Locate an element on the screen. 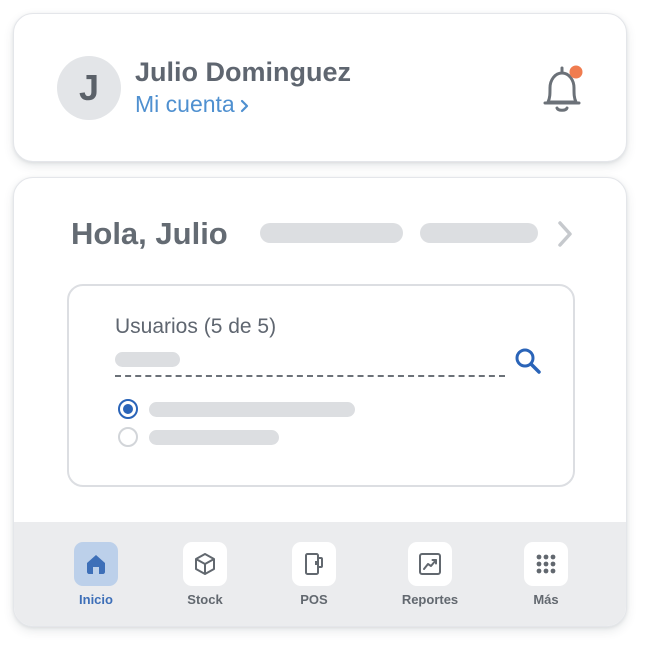 The width and height of the screenshot is (650, 650). search-icon is located at coordinates (528, 361).